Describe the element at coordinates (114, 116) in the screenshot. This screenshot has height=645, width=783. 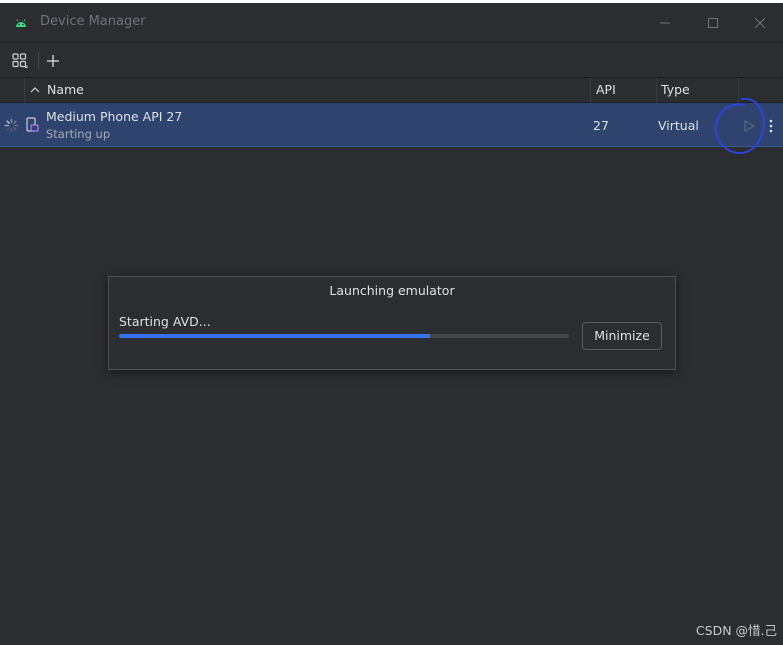
I see `device-name: Medium Phone API 27` at that location.